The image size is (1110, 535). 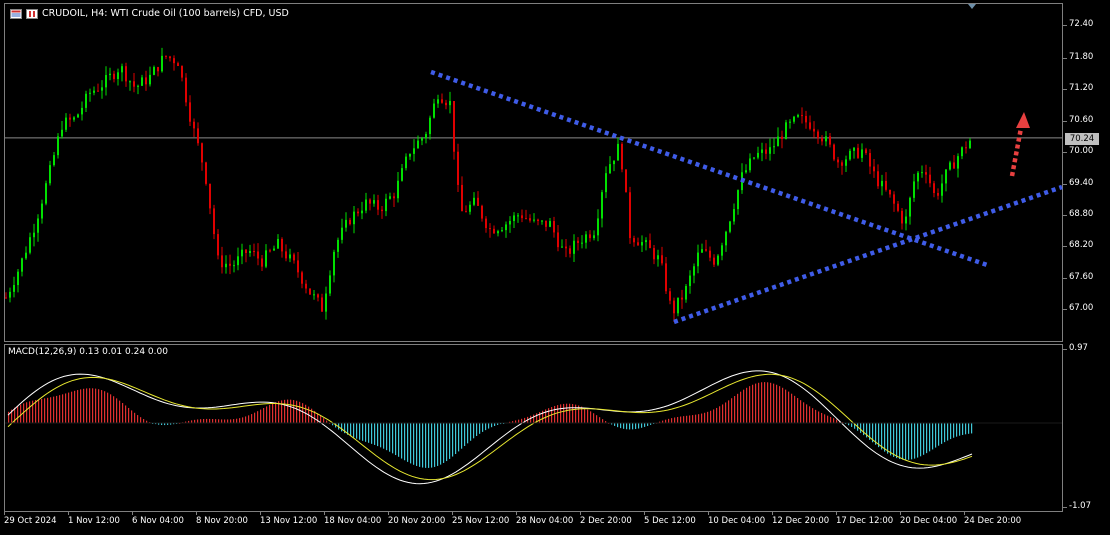 I want to click on chart-shift-marker, so click(x=972, y=6).